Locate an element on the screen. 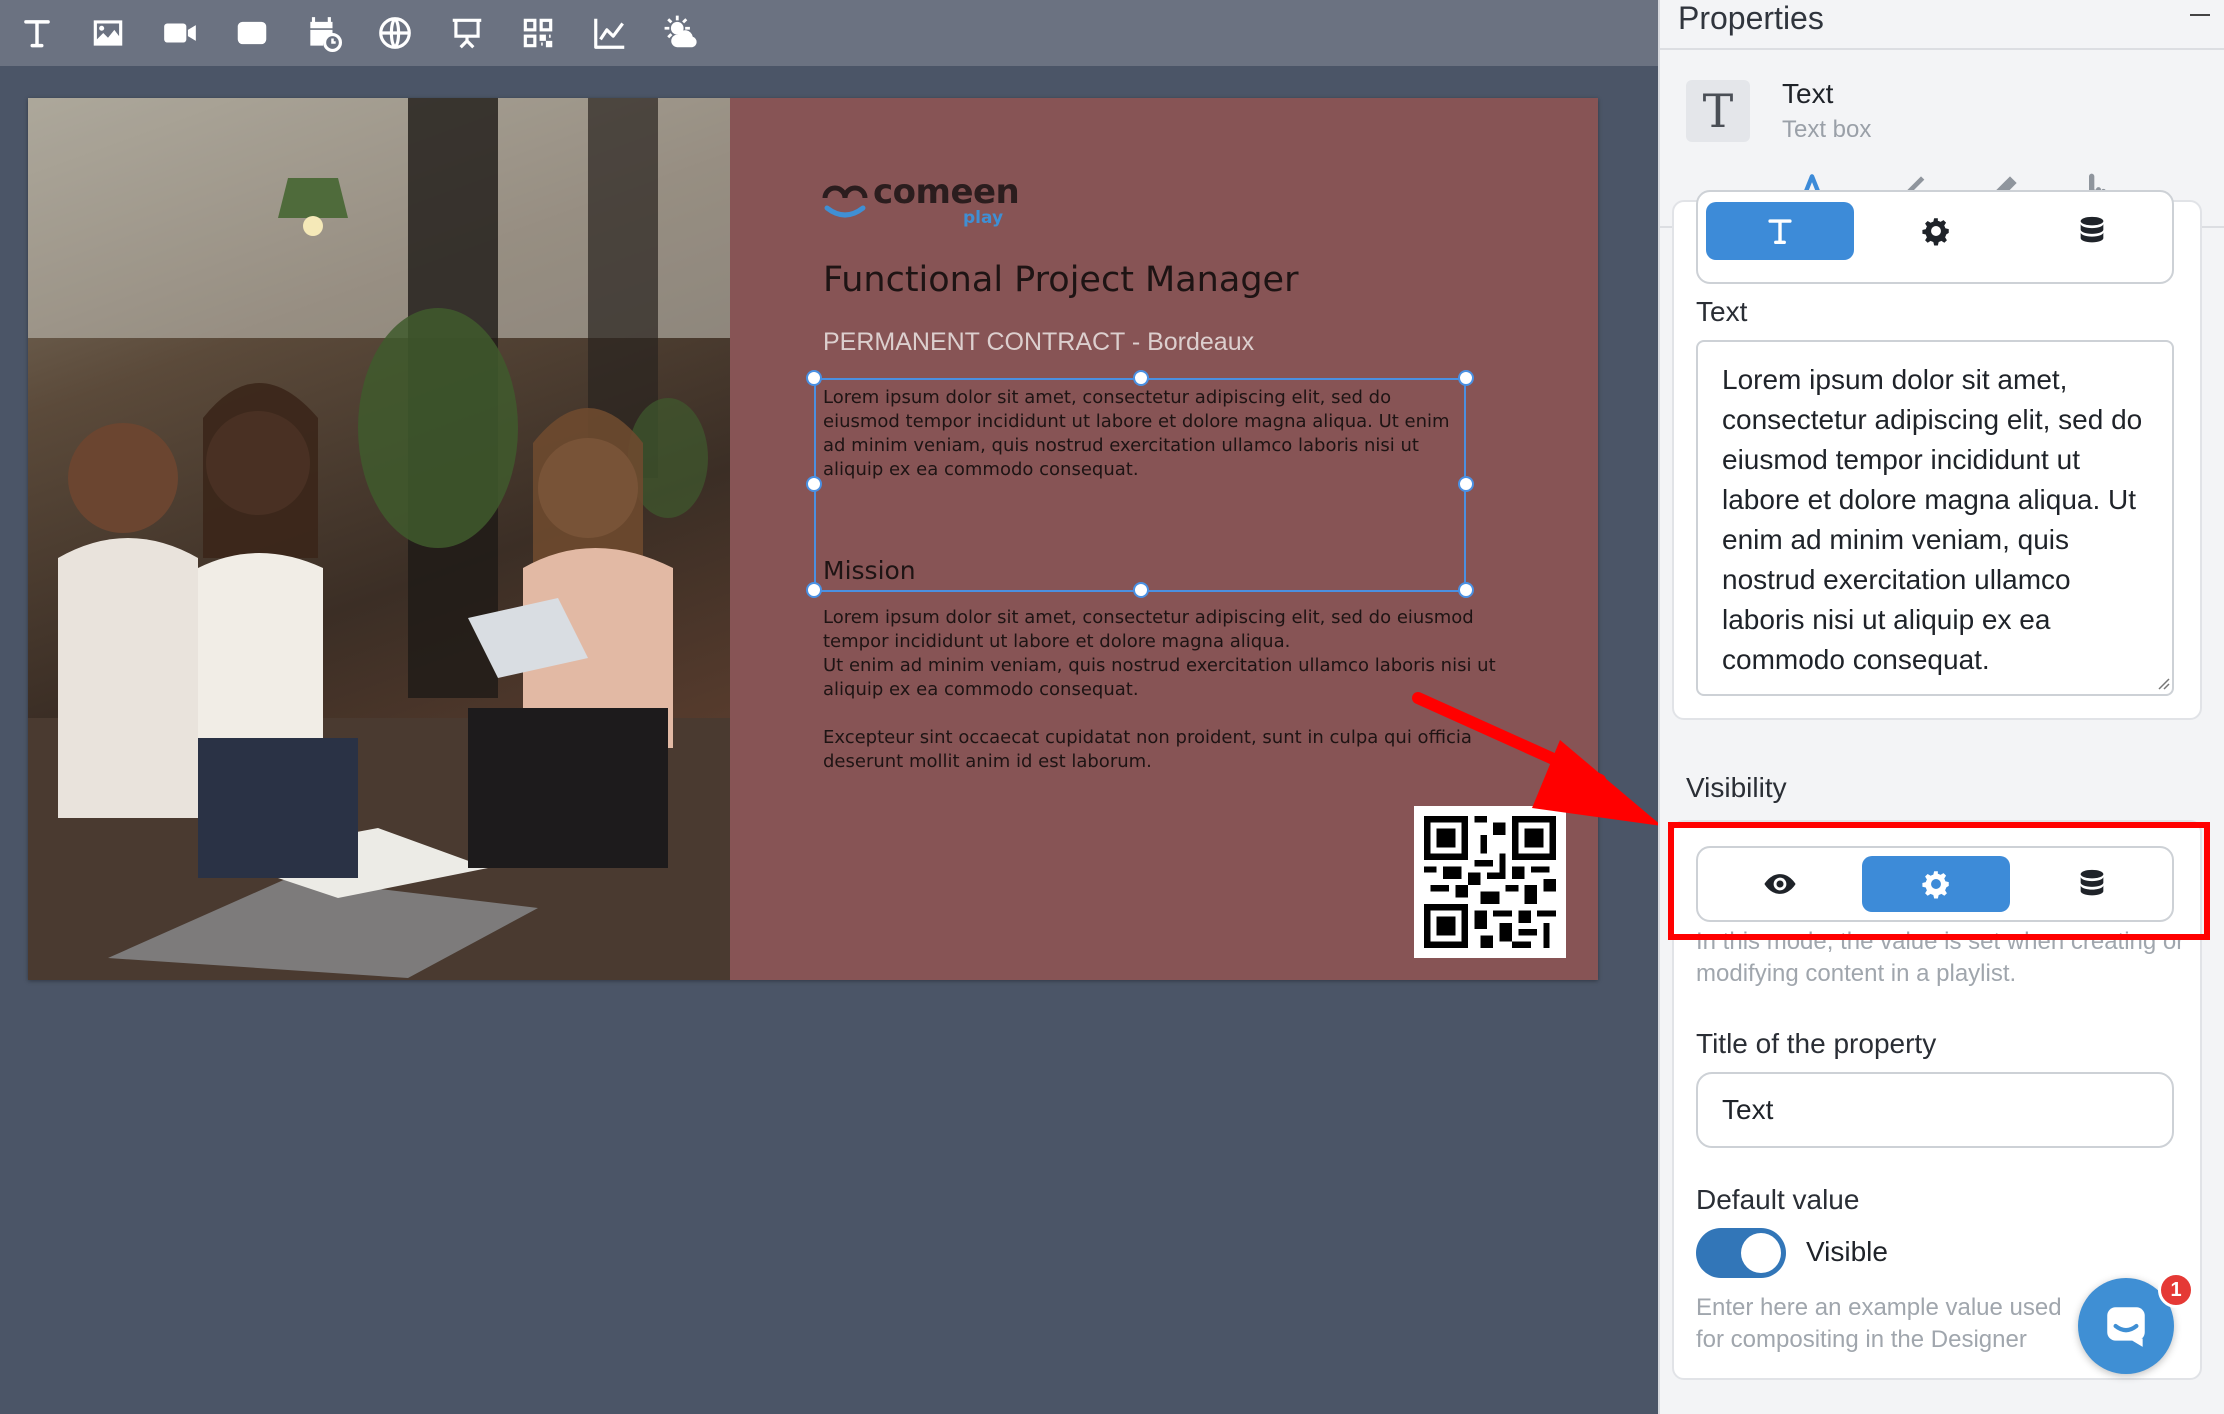 The width and height of the screenshot is (2224, 1414). gear-icon is located at coordinates (1935, 232).